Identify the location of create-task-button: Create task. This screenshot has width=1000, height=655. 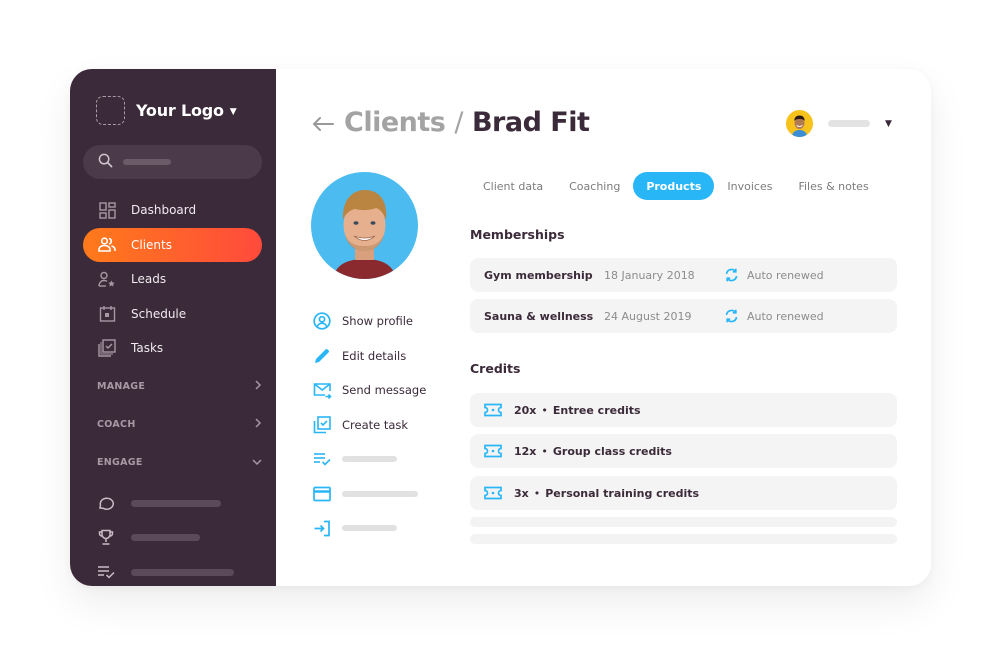
(369, 425).